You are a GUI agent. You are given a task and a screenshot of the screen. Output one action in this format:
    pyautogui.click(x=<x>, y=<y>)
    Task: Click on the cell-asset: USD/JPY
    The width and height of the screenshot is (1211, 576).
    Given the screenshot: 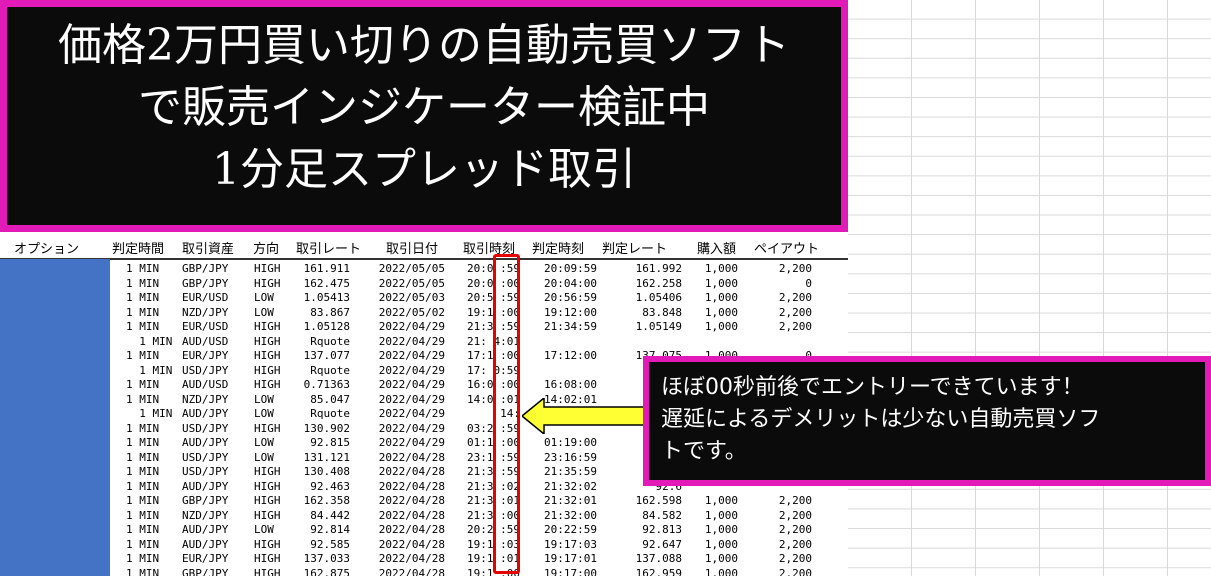 What is the action you would take?
    pyautogui.click(x=205, y=428)
    